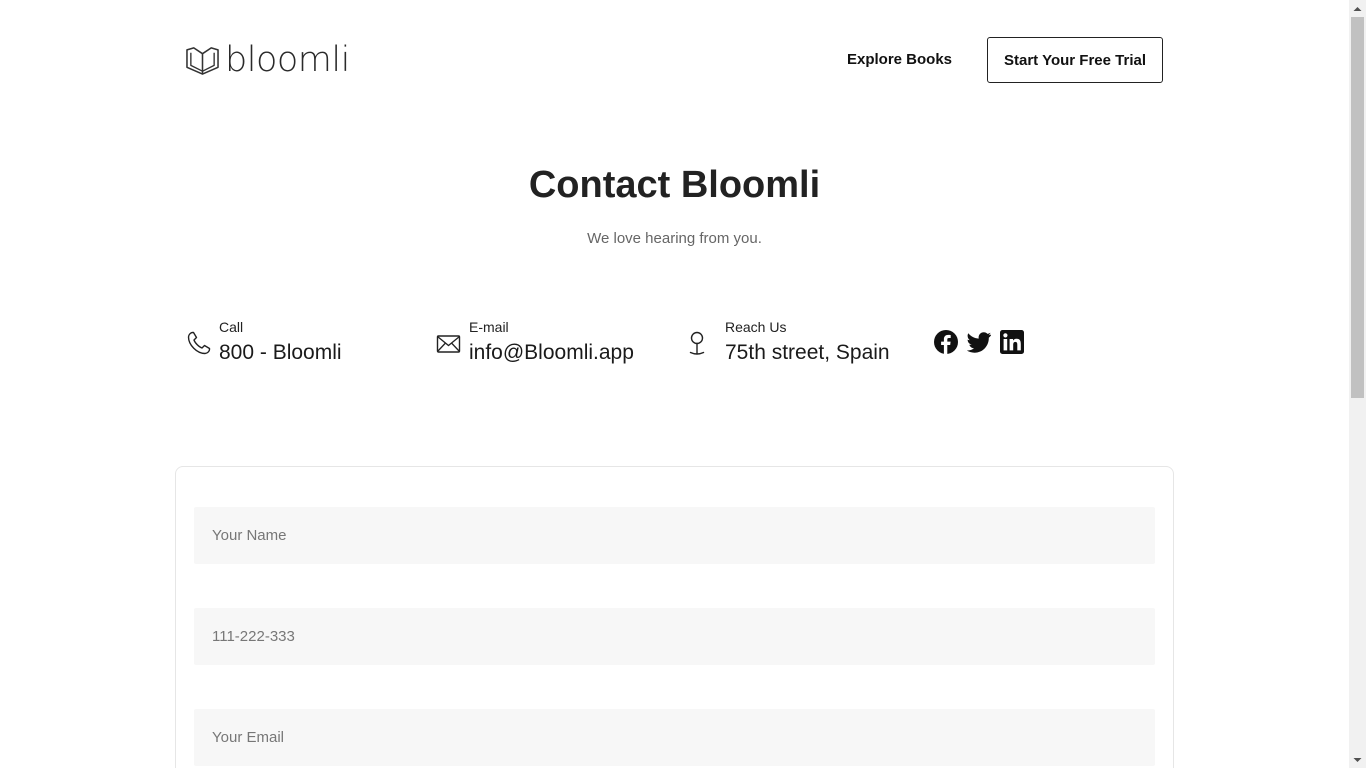  I want to click on page-subtitle: We love hearing from you., so click(674, 238).